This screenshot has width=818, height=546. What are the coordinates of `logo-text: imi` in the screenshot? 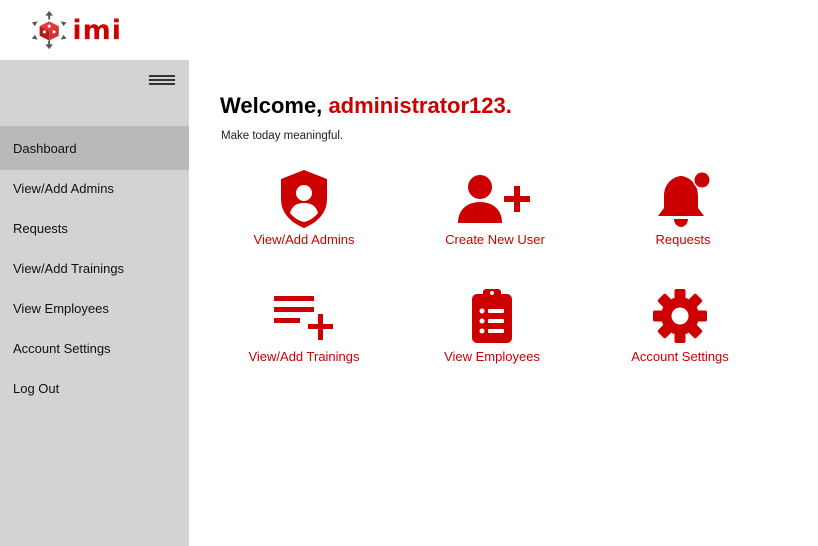 It's located at (97, 30).